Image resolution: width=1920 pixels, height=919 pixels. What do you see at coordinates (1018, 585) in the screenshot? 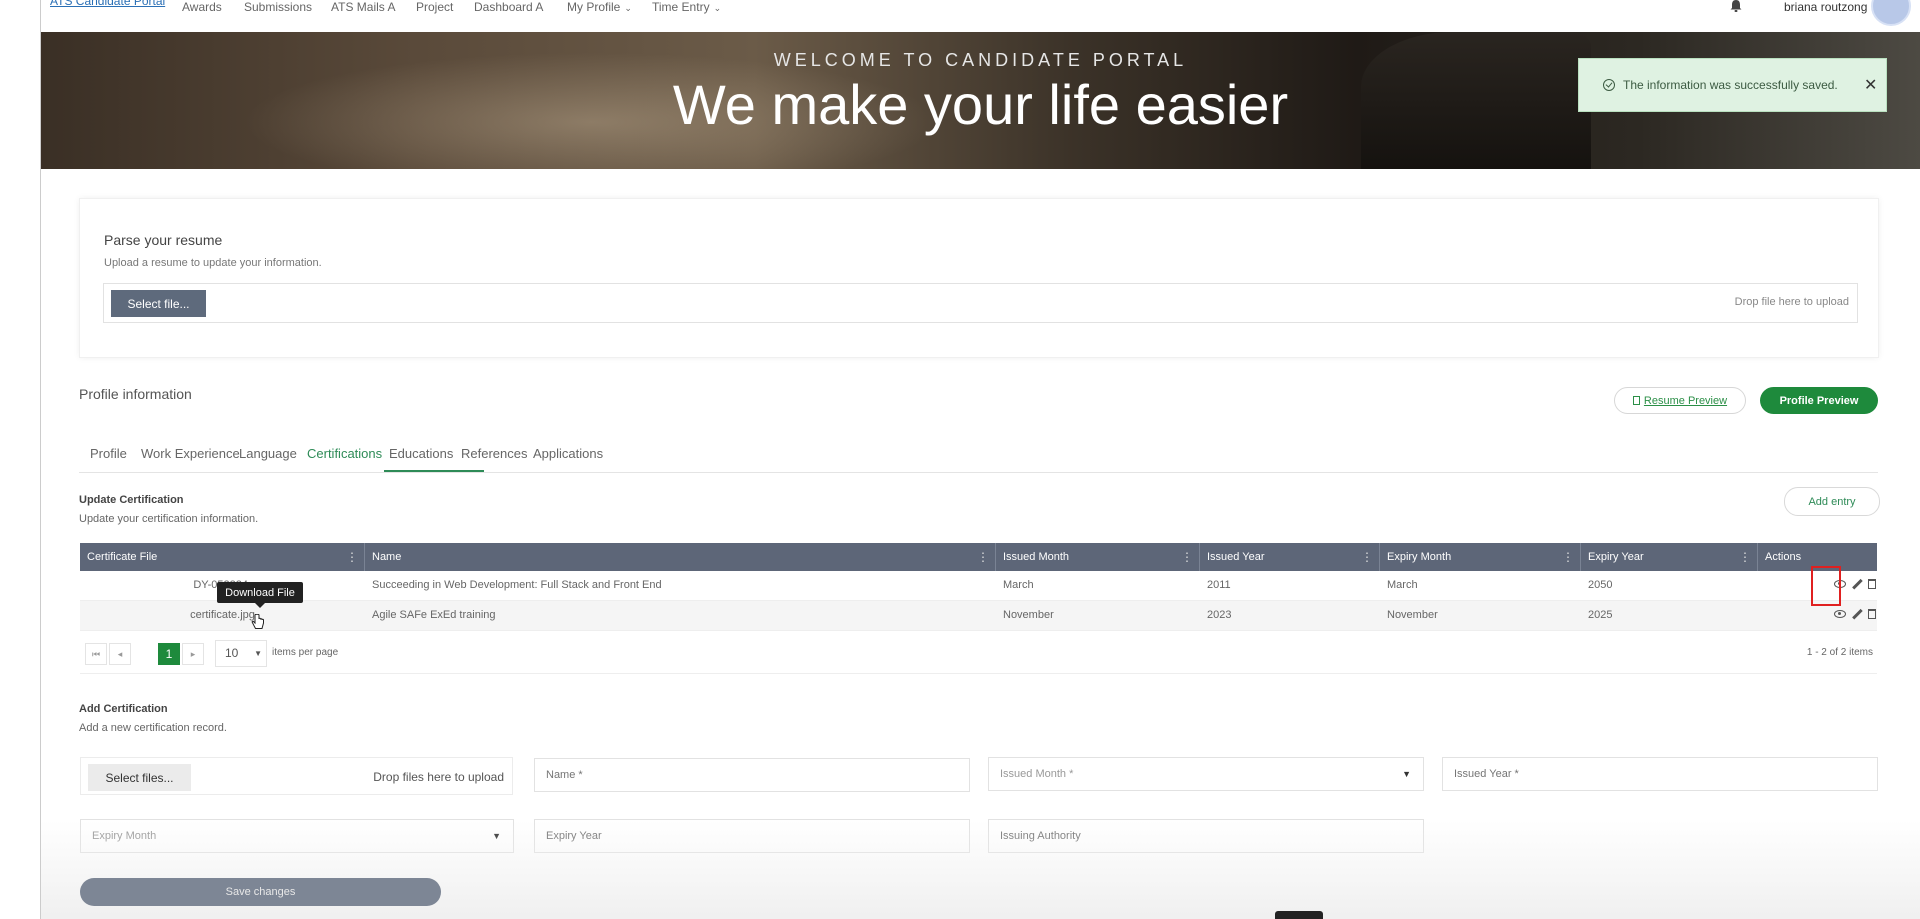
I see `cell-issued-month: March` at bounding box center [1018, 585].